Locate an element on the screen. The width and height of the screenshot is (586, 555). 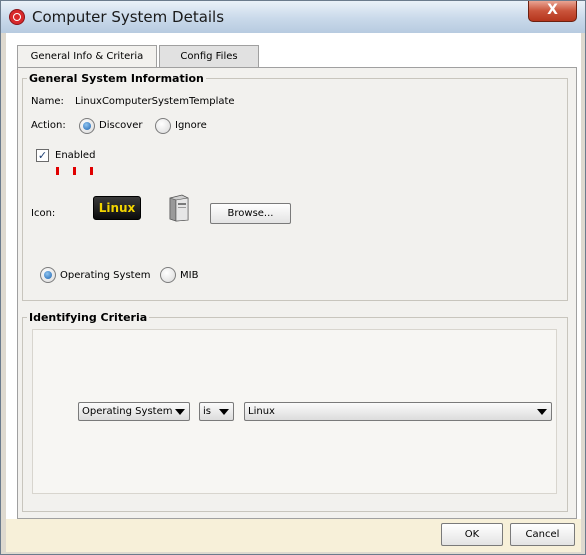
criteria-field-select: Operating System is located at coordinates (134, 411).